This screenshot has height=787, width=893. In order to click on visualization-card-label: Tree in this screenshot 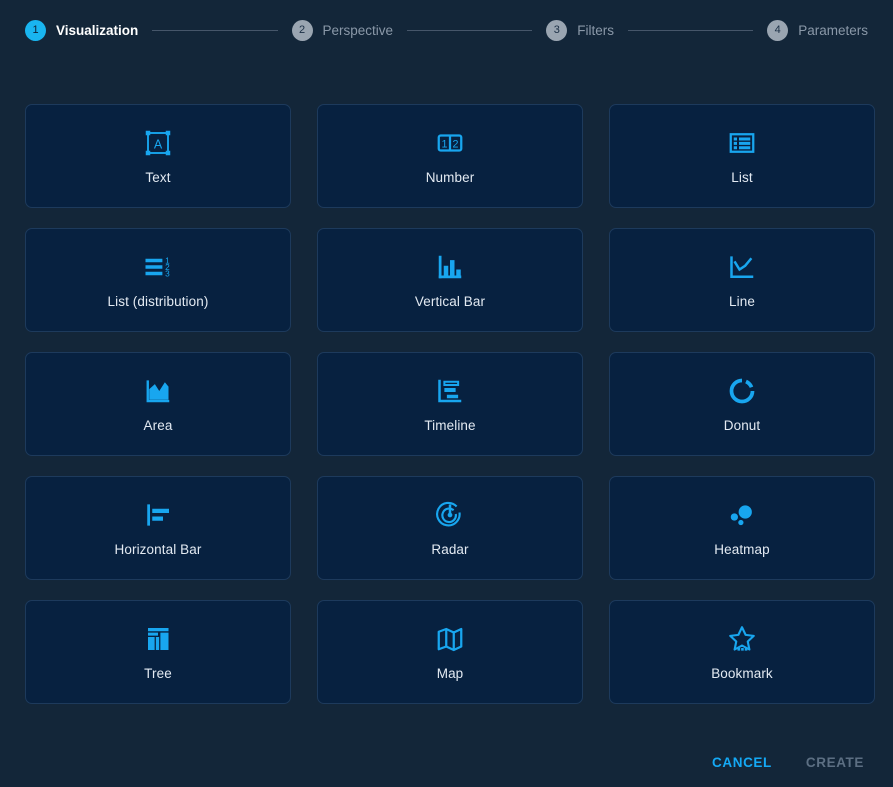, I will do `click(158, 673)`.